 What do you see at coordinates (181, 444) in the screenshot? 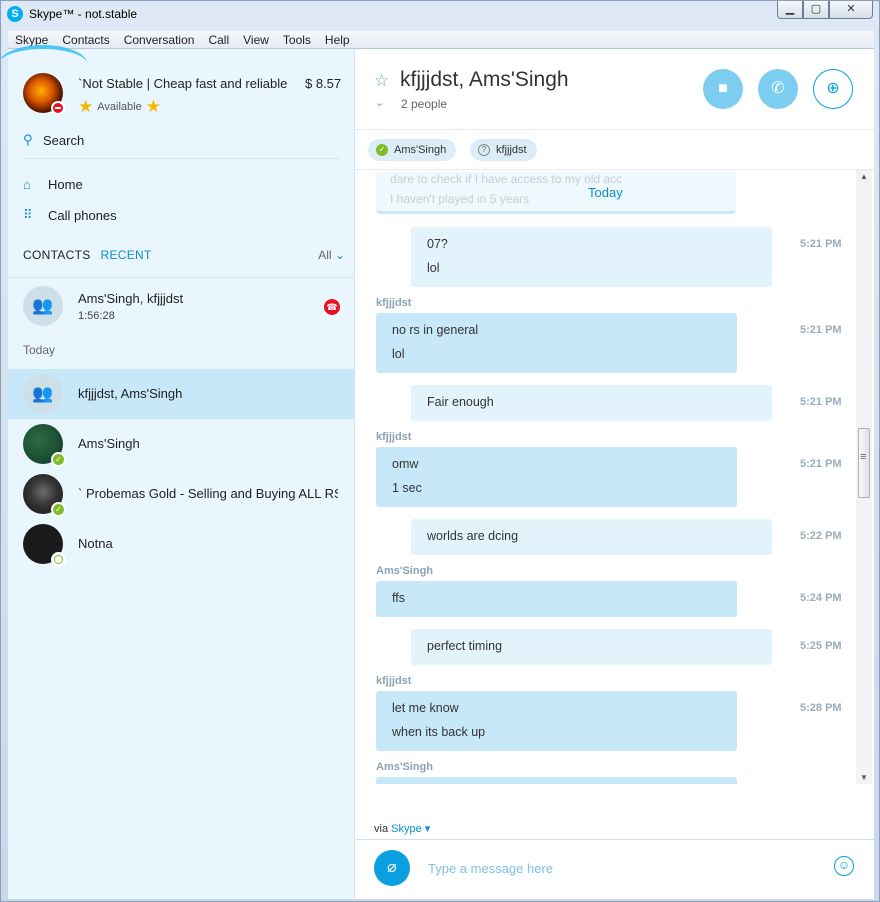
I see `list-item-amssingh: ✓ Ams'Singh` at bounding box center [181, 444].